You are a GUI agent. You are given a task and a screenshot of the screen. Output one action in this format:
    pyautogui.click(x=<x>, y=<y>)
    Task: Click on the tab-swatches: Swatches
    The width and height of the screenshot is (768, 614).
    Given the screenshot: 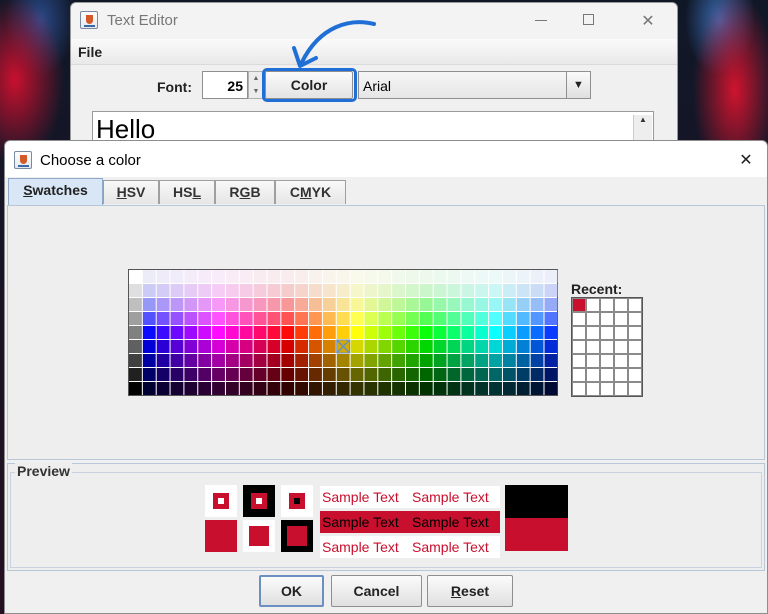 What is the action you would take?
    pyautogui.click(x=55, y=191)
    